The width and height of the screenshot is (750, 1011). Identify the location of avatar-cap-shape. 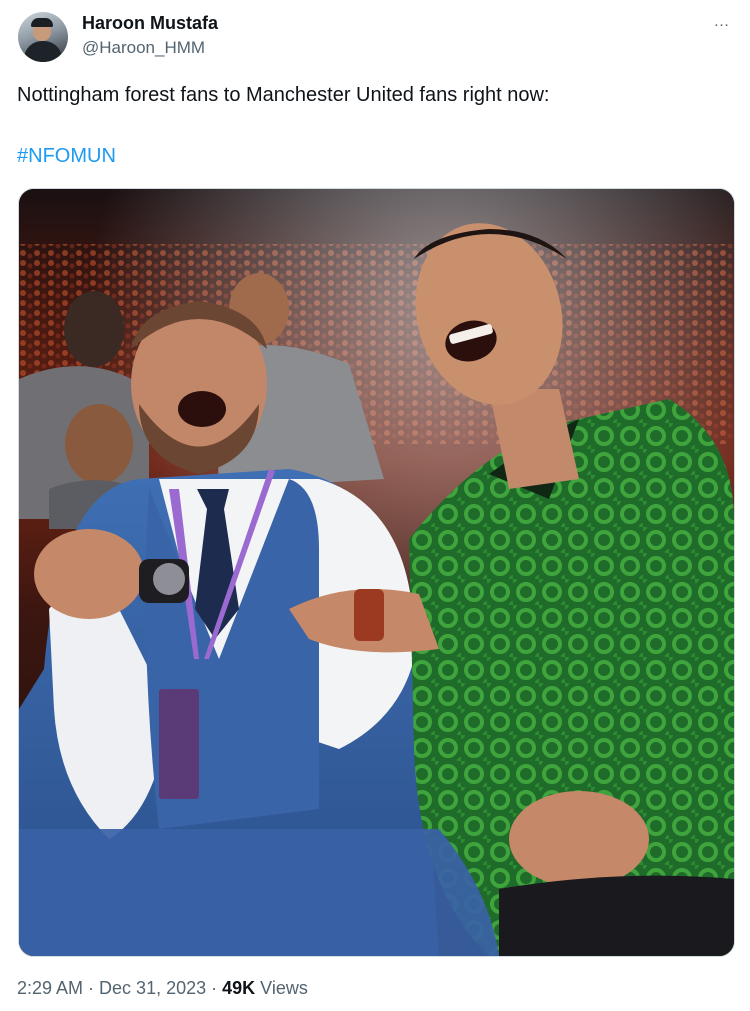
(42, 22).